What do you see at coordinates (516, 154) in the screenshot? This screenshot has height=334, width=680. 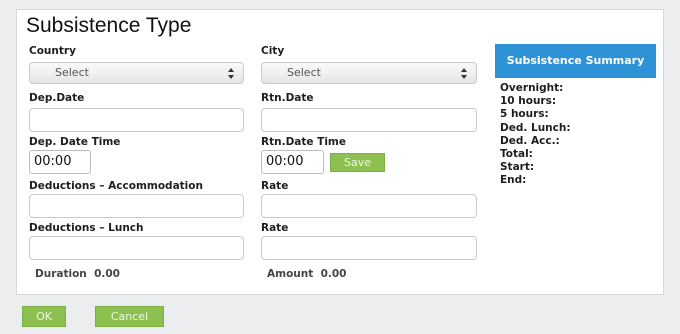 I see `summary-item-total: Total:` at bounding box center [516, 154].